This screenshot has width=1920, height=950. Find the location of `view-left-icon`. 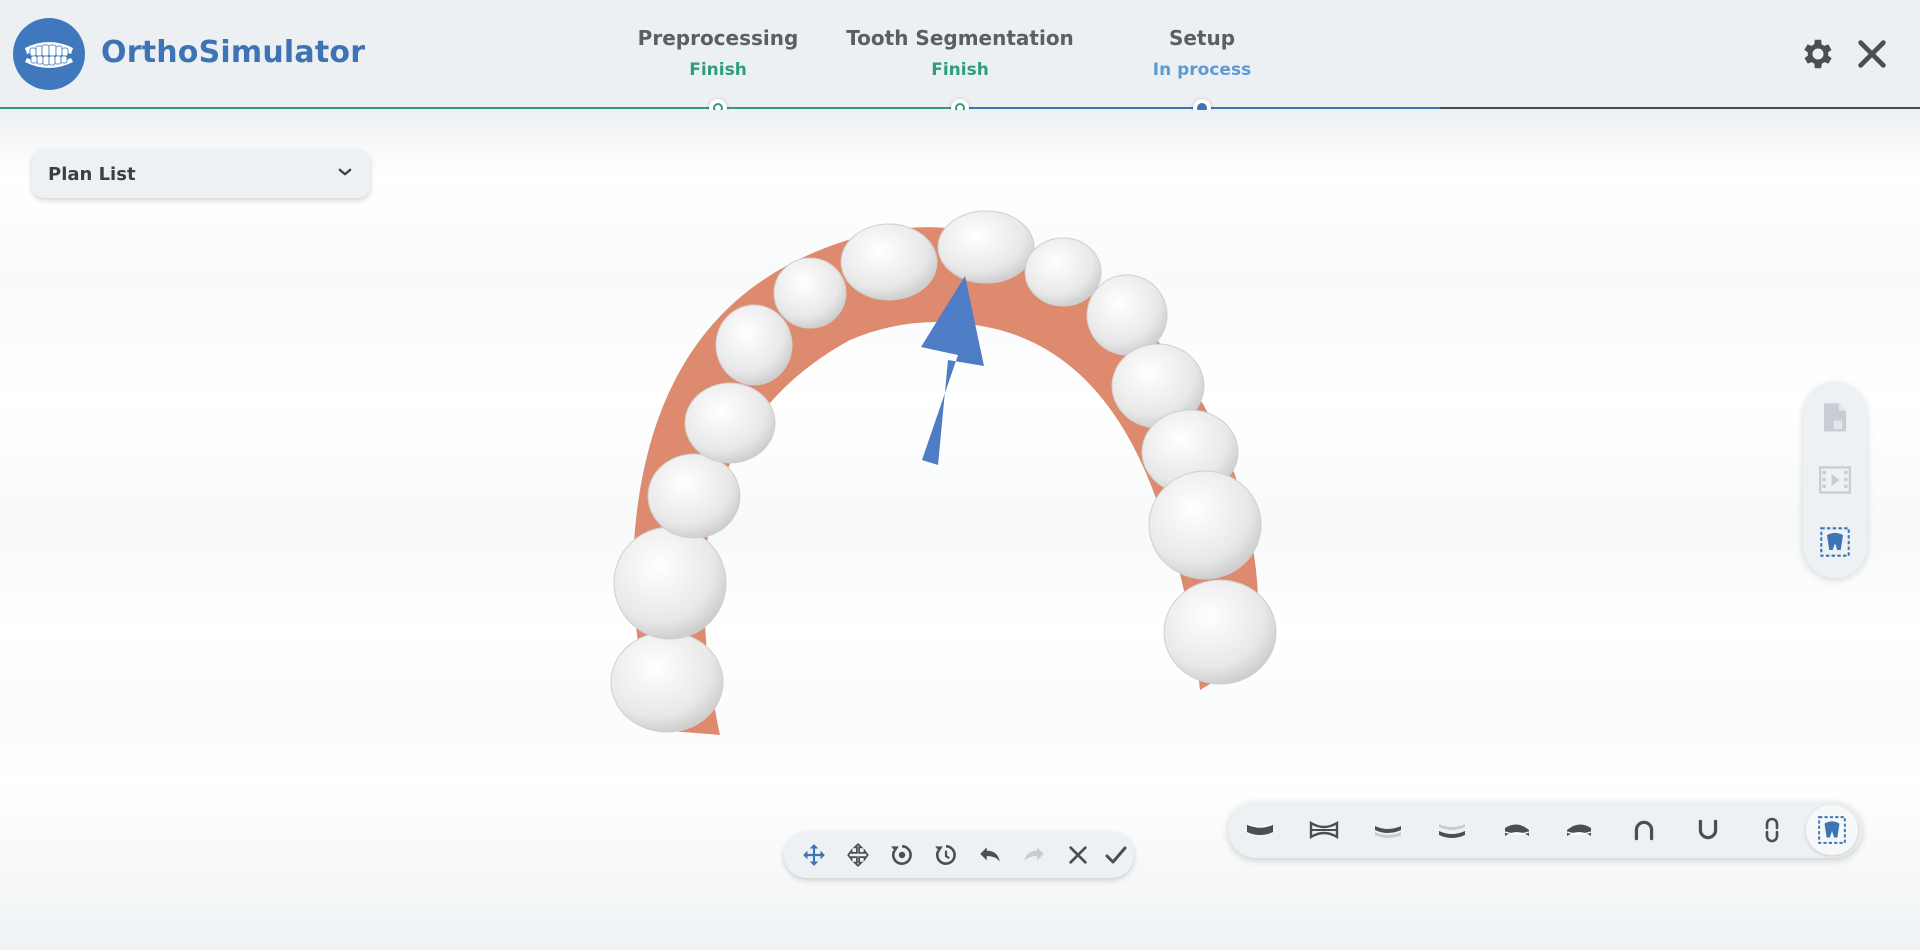

view-left-icon is located at coordinates (1516, 830).